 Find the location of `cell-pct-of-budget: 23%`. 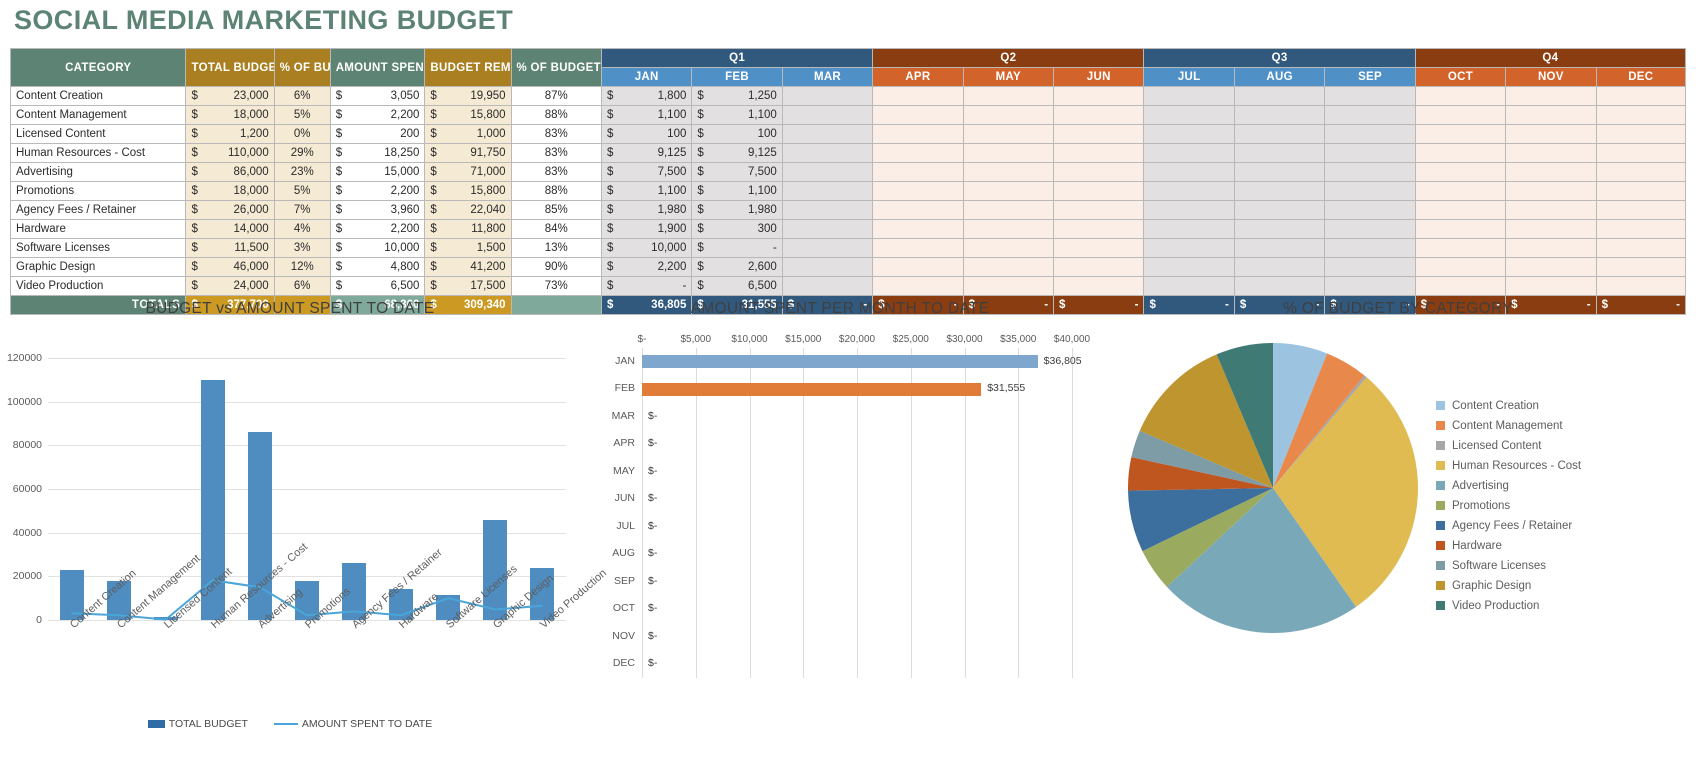

cell-pct-of-budget: 23% is located at coordinates (302, 172).